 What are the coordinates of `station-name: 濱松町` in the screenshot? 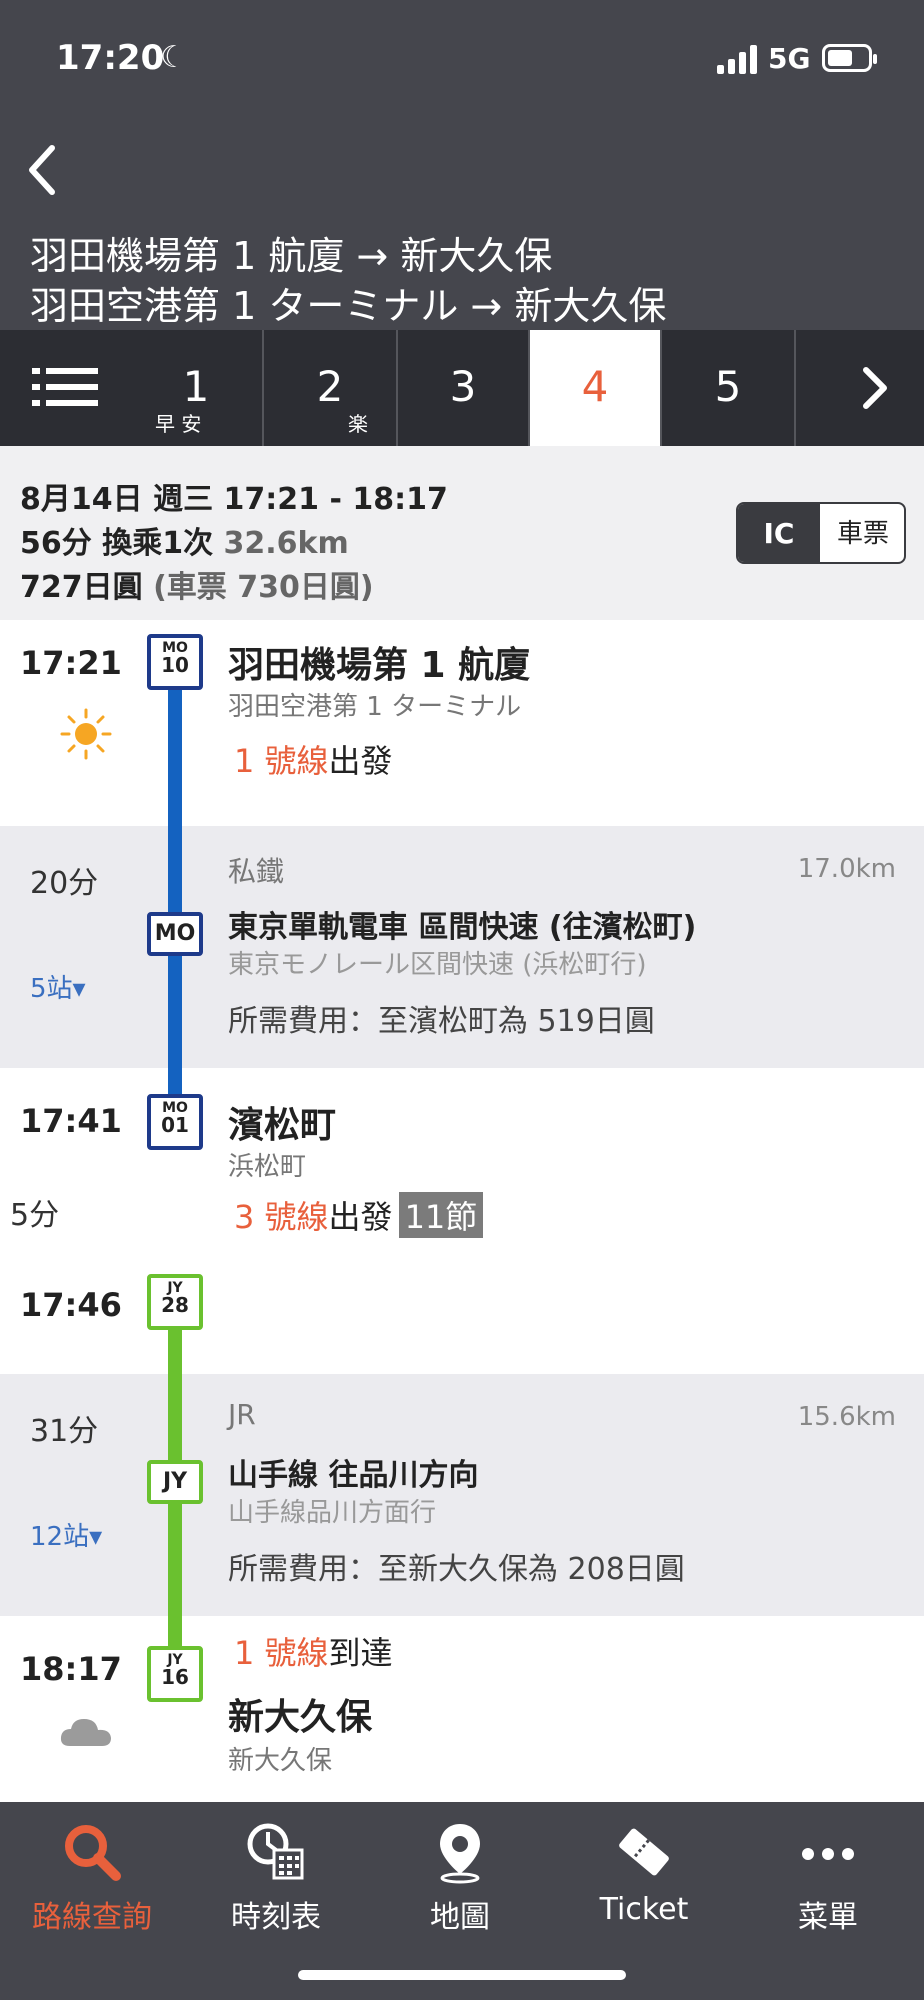 It's located at (282, 1122).